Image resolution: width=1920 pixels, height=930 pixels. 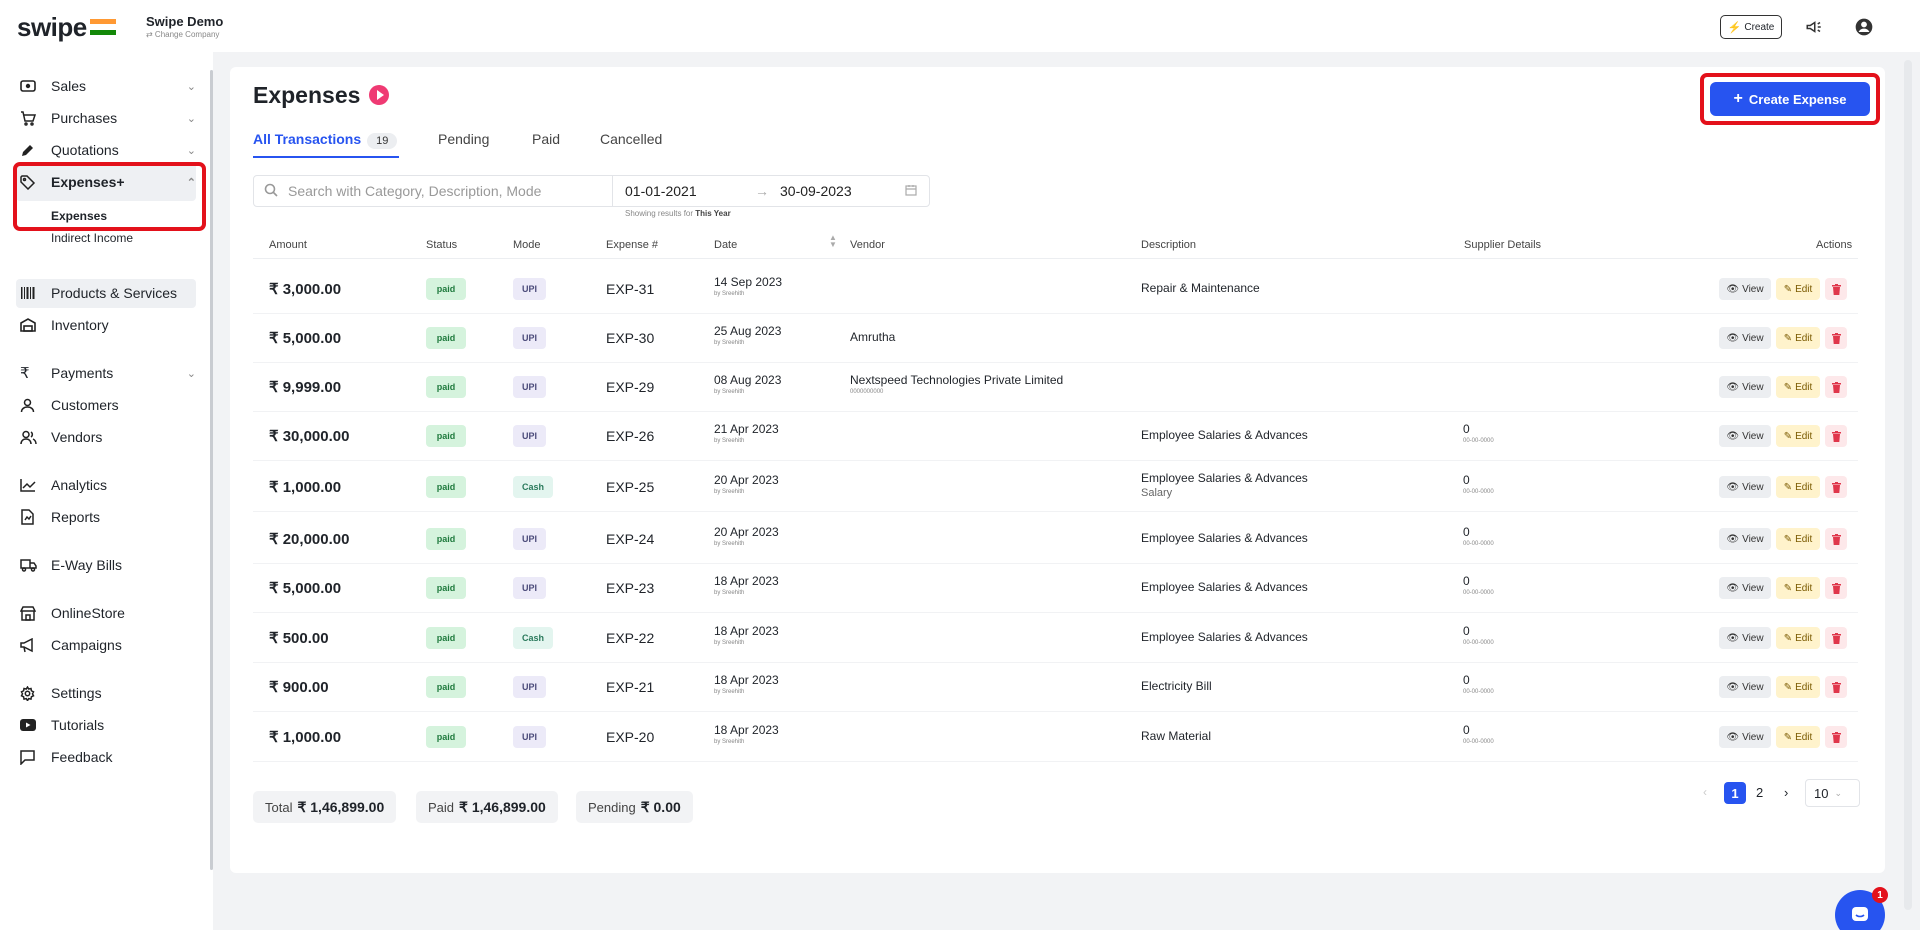 What do you see at coordinates (1466, 429) in the screenshot?
I see `supplier-value: 0` at bounding box center [1466, 429].